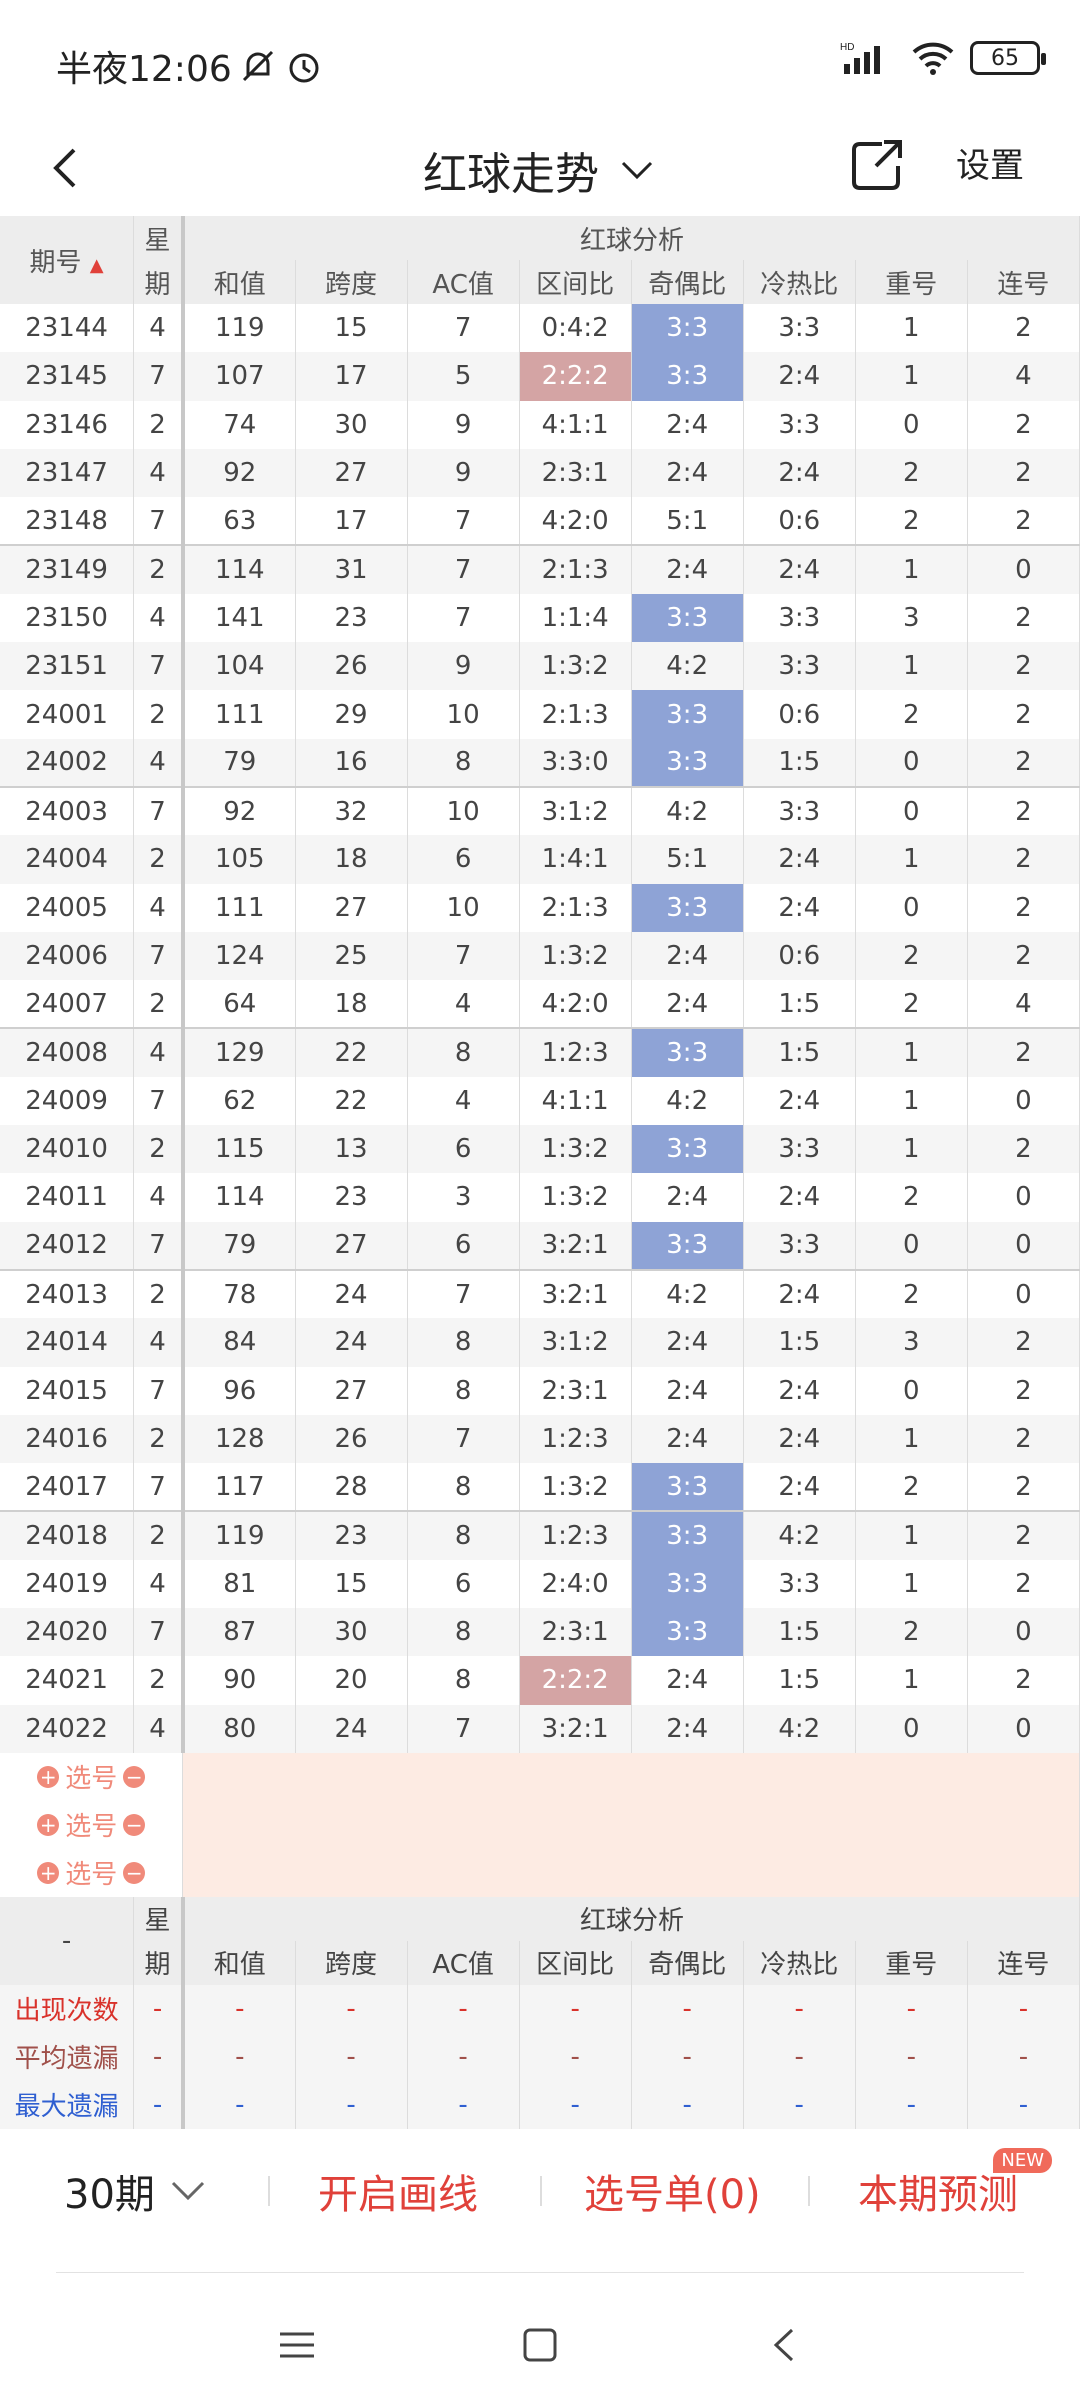 The width and height of the screenshot is (1080, 2400). I want to click on signal-icon: HD, so click(860, 58).